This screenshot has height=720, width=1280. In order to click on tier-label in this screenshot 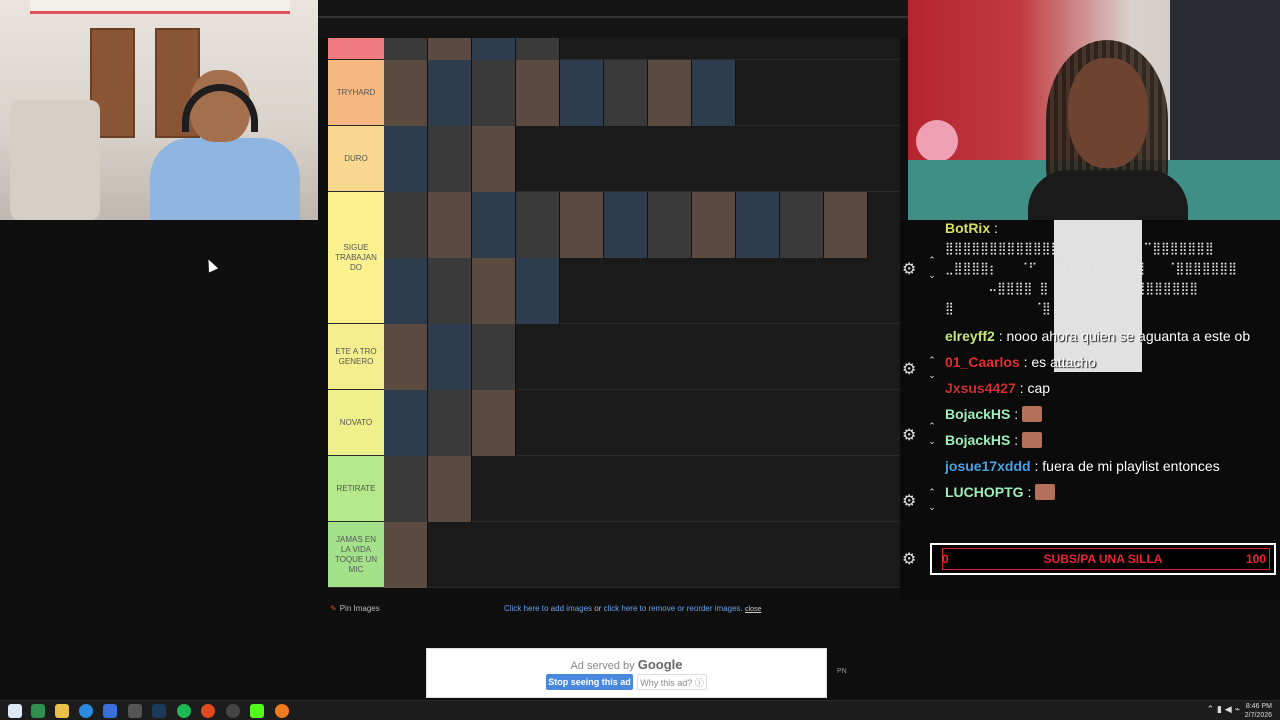, I will do `click(356, 48)`.